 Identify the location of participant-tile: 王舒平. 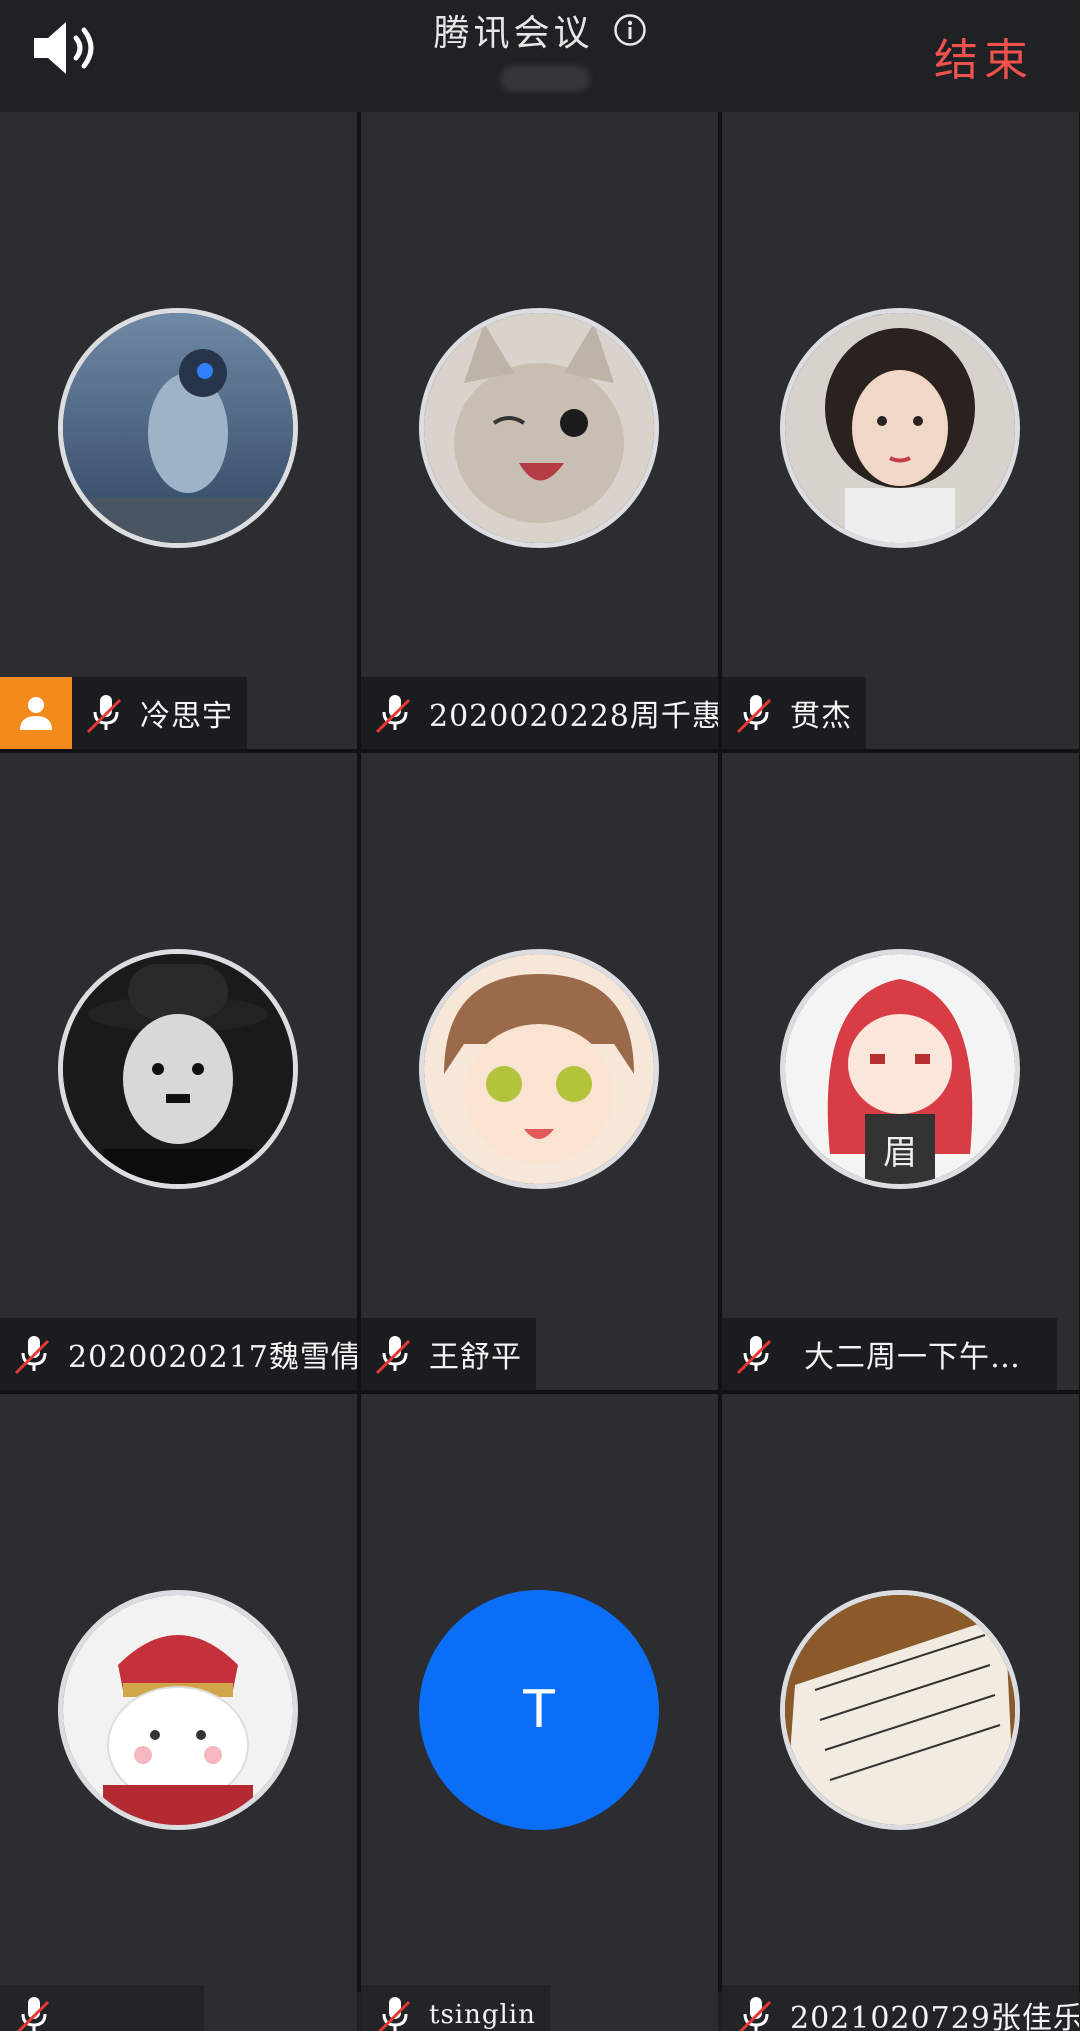
(539, 1071).